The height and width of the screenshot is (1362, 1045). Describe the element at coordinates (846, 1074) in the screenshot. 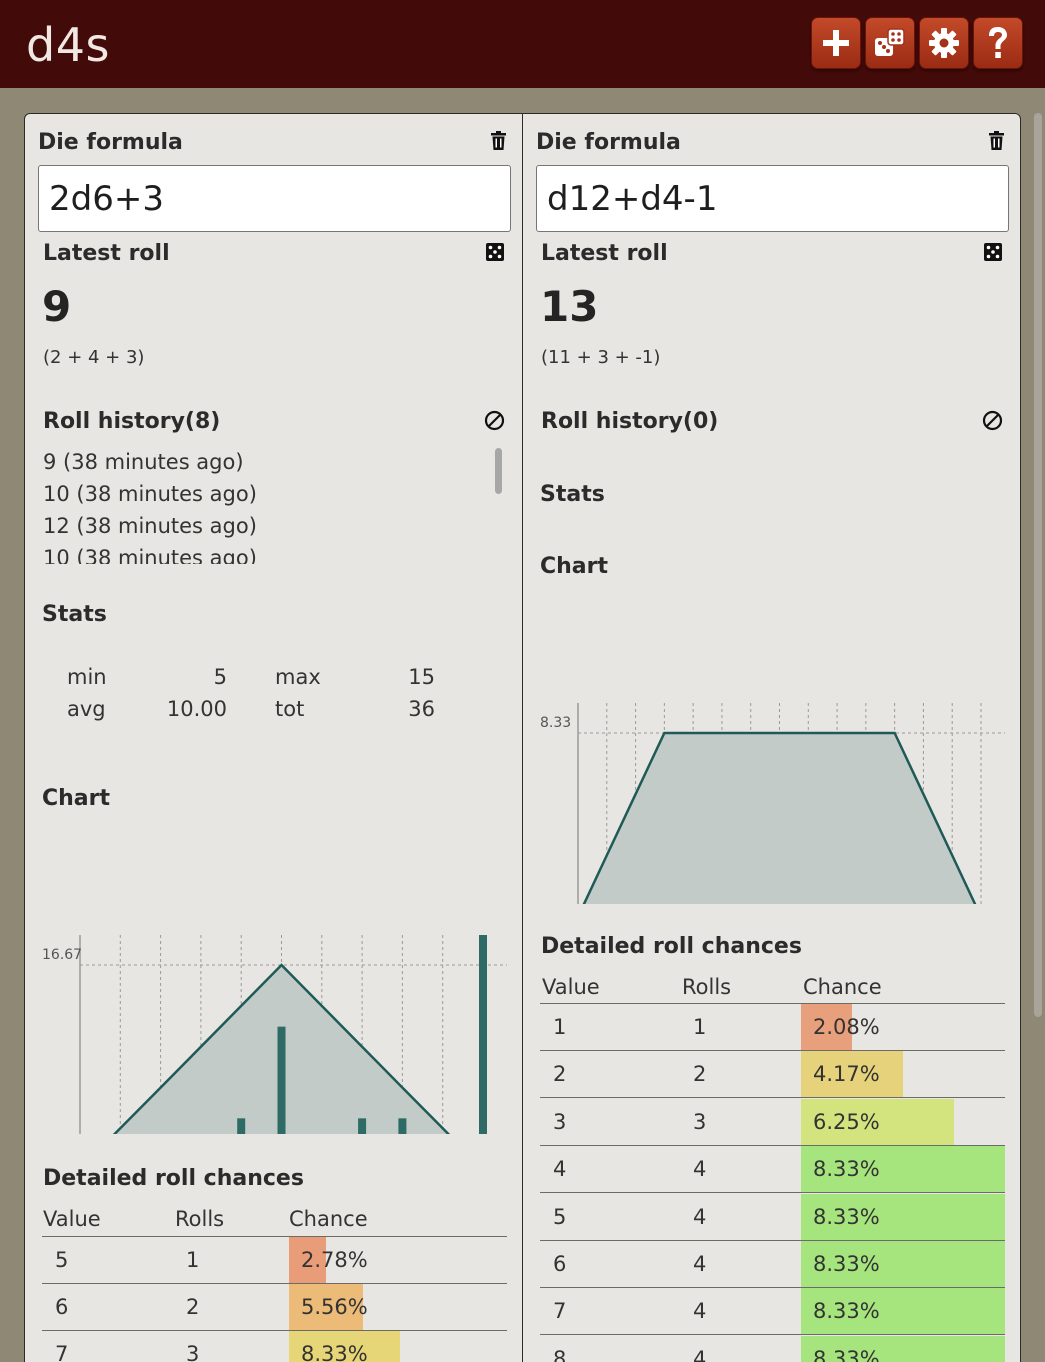

I see `cell-chance: 4.17%` at that location.